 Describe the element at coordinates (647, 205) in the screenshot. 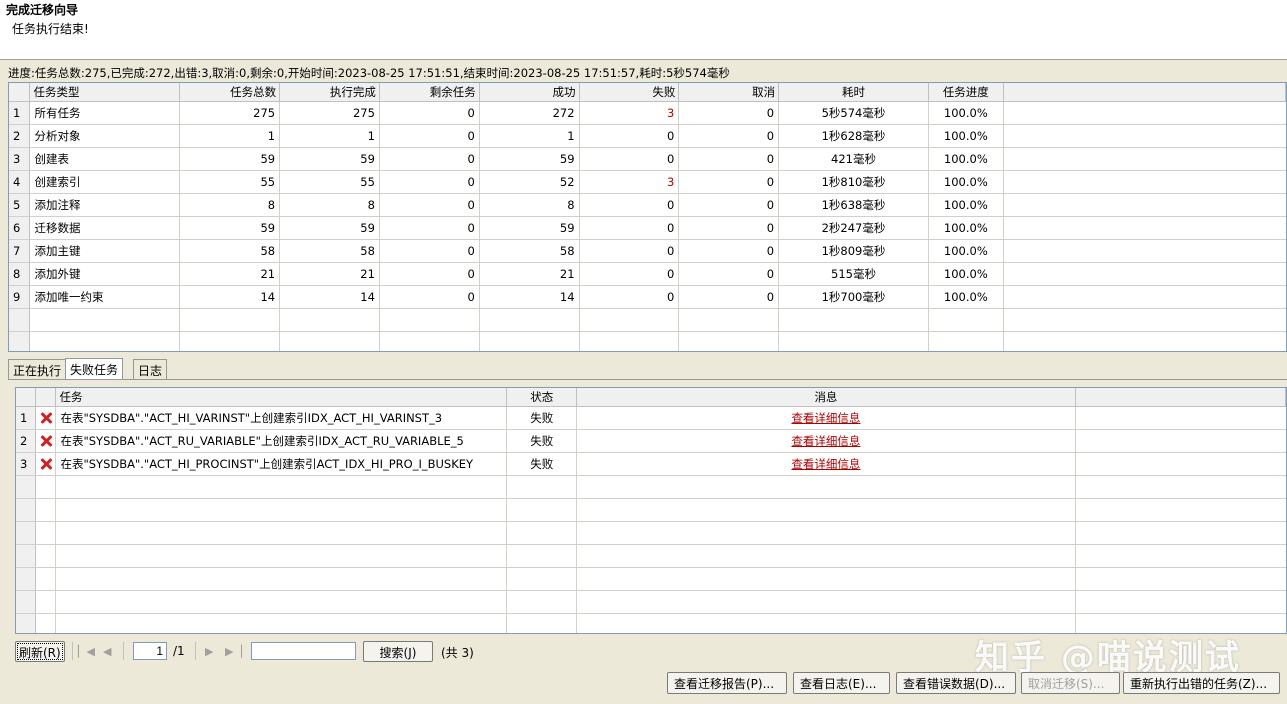

I see `table-row: 5 添加注释 8 8 0 8 0 0 1秒638毫秒 100.0%` at that location.